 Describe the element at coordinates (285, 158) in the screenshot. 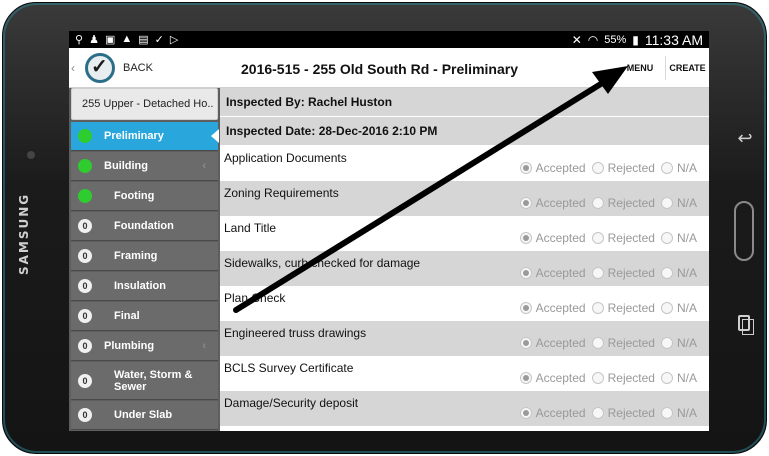

I see `checklist-item-label: Application Documents` at that location.